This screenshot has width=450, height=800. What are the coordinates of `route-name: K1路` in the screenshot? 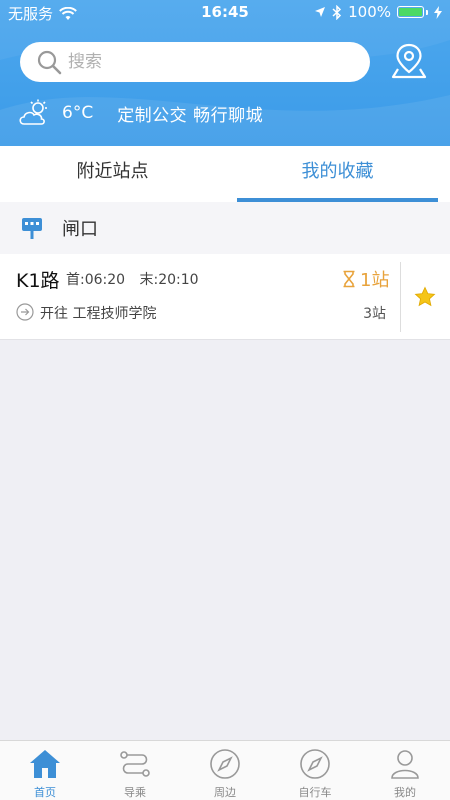 It's located at (38, 281).